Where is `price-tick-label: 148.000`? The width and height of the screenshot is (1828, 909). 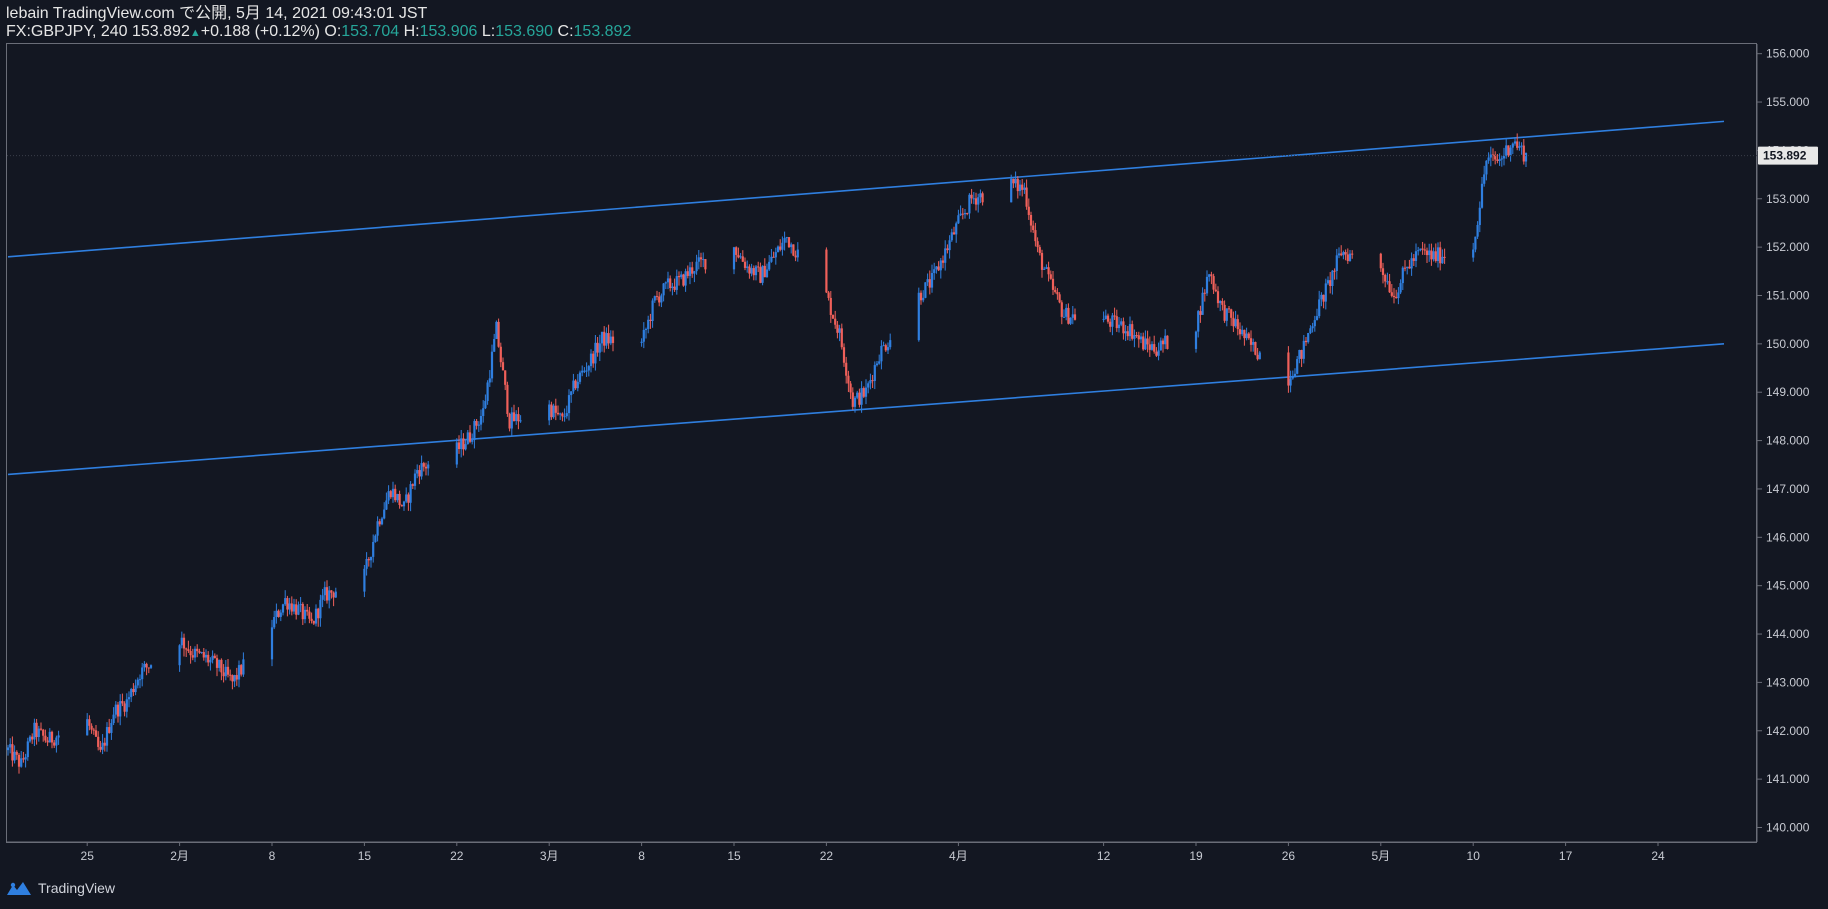
price-tick-label: 148.000 is located at coordinates (1788, 441).